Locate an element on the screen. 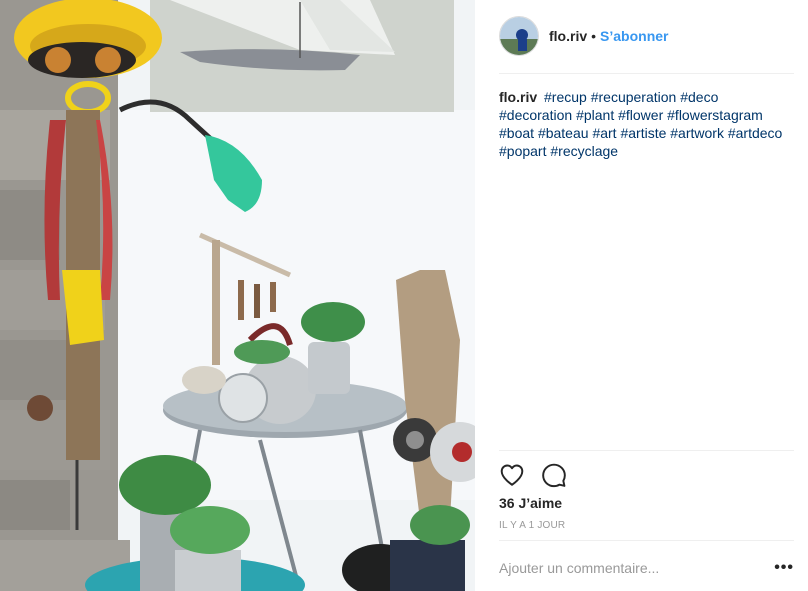  post-actions is located at coordinates (541, 475).